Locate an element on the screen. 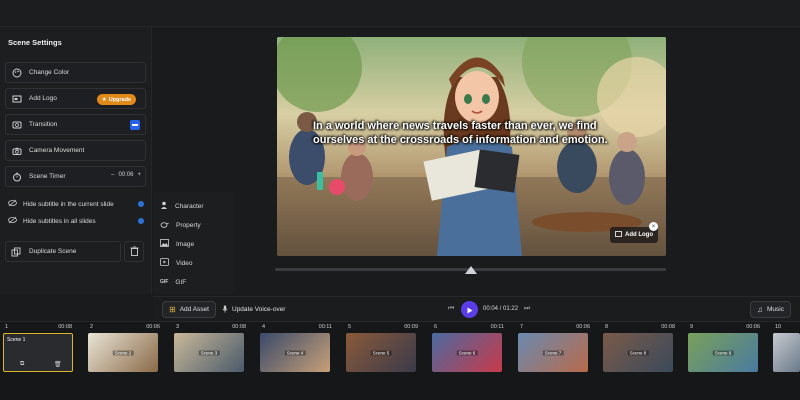 This screenshot has width=800, height=400. menu-item-property: Property is located at coordinates (180, 225).